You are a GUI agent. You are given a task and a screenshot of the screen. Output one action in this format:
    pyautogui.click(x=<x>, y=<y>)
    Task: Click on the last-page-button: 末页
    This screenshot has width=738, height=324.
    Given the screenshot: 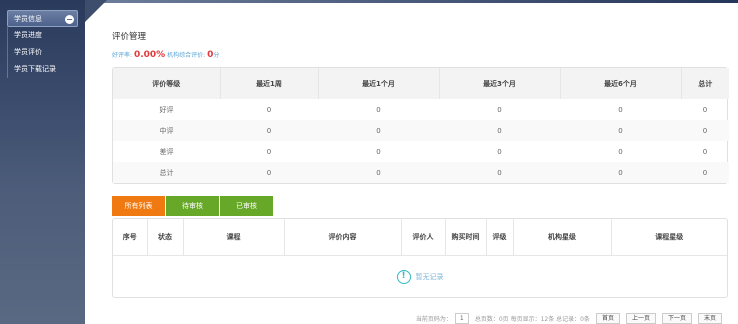 What is the action you would take?
    pyautogui.click(x=709, y=318)
    